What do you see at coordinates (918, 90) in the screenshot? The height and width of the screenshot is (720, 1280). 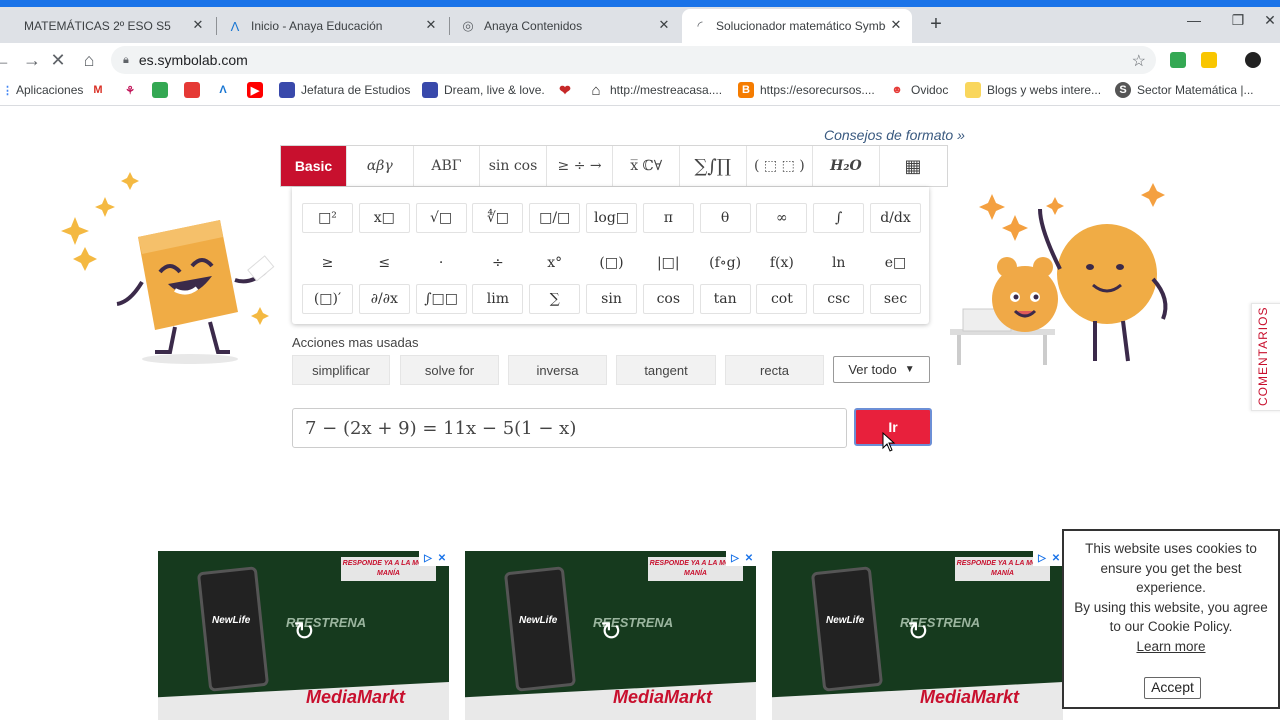 I see `bookmark-ovidoc: ☻ Ovidoc` at bounding box center [918, 90].